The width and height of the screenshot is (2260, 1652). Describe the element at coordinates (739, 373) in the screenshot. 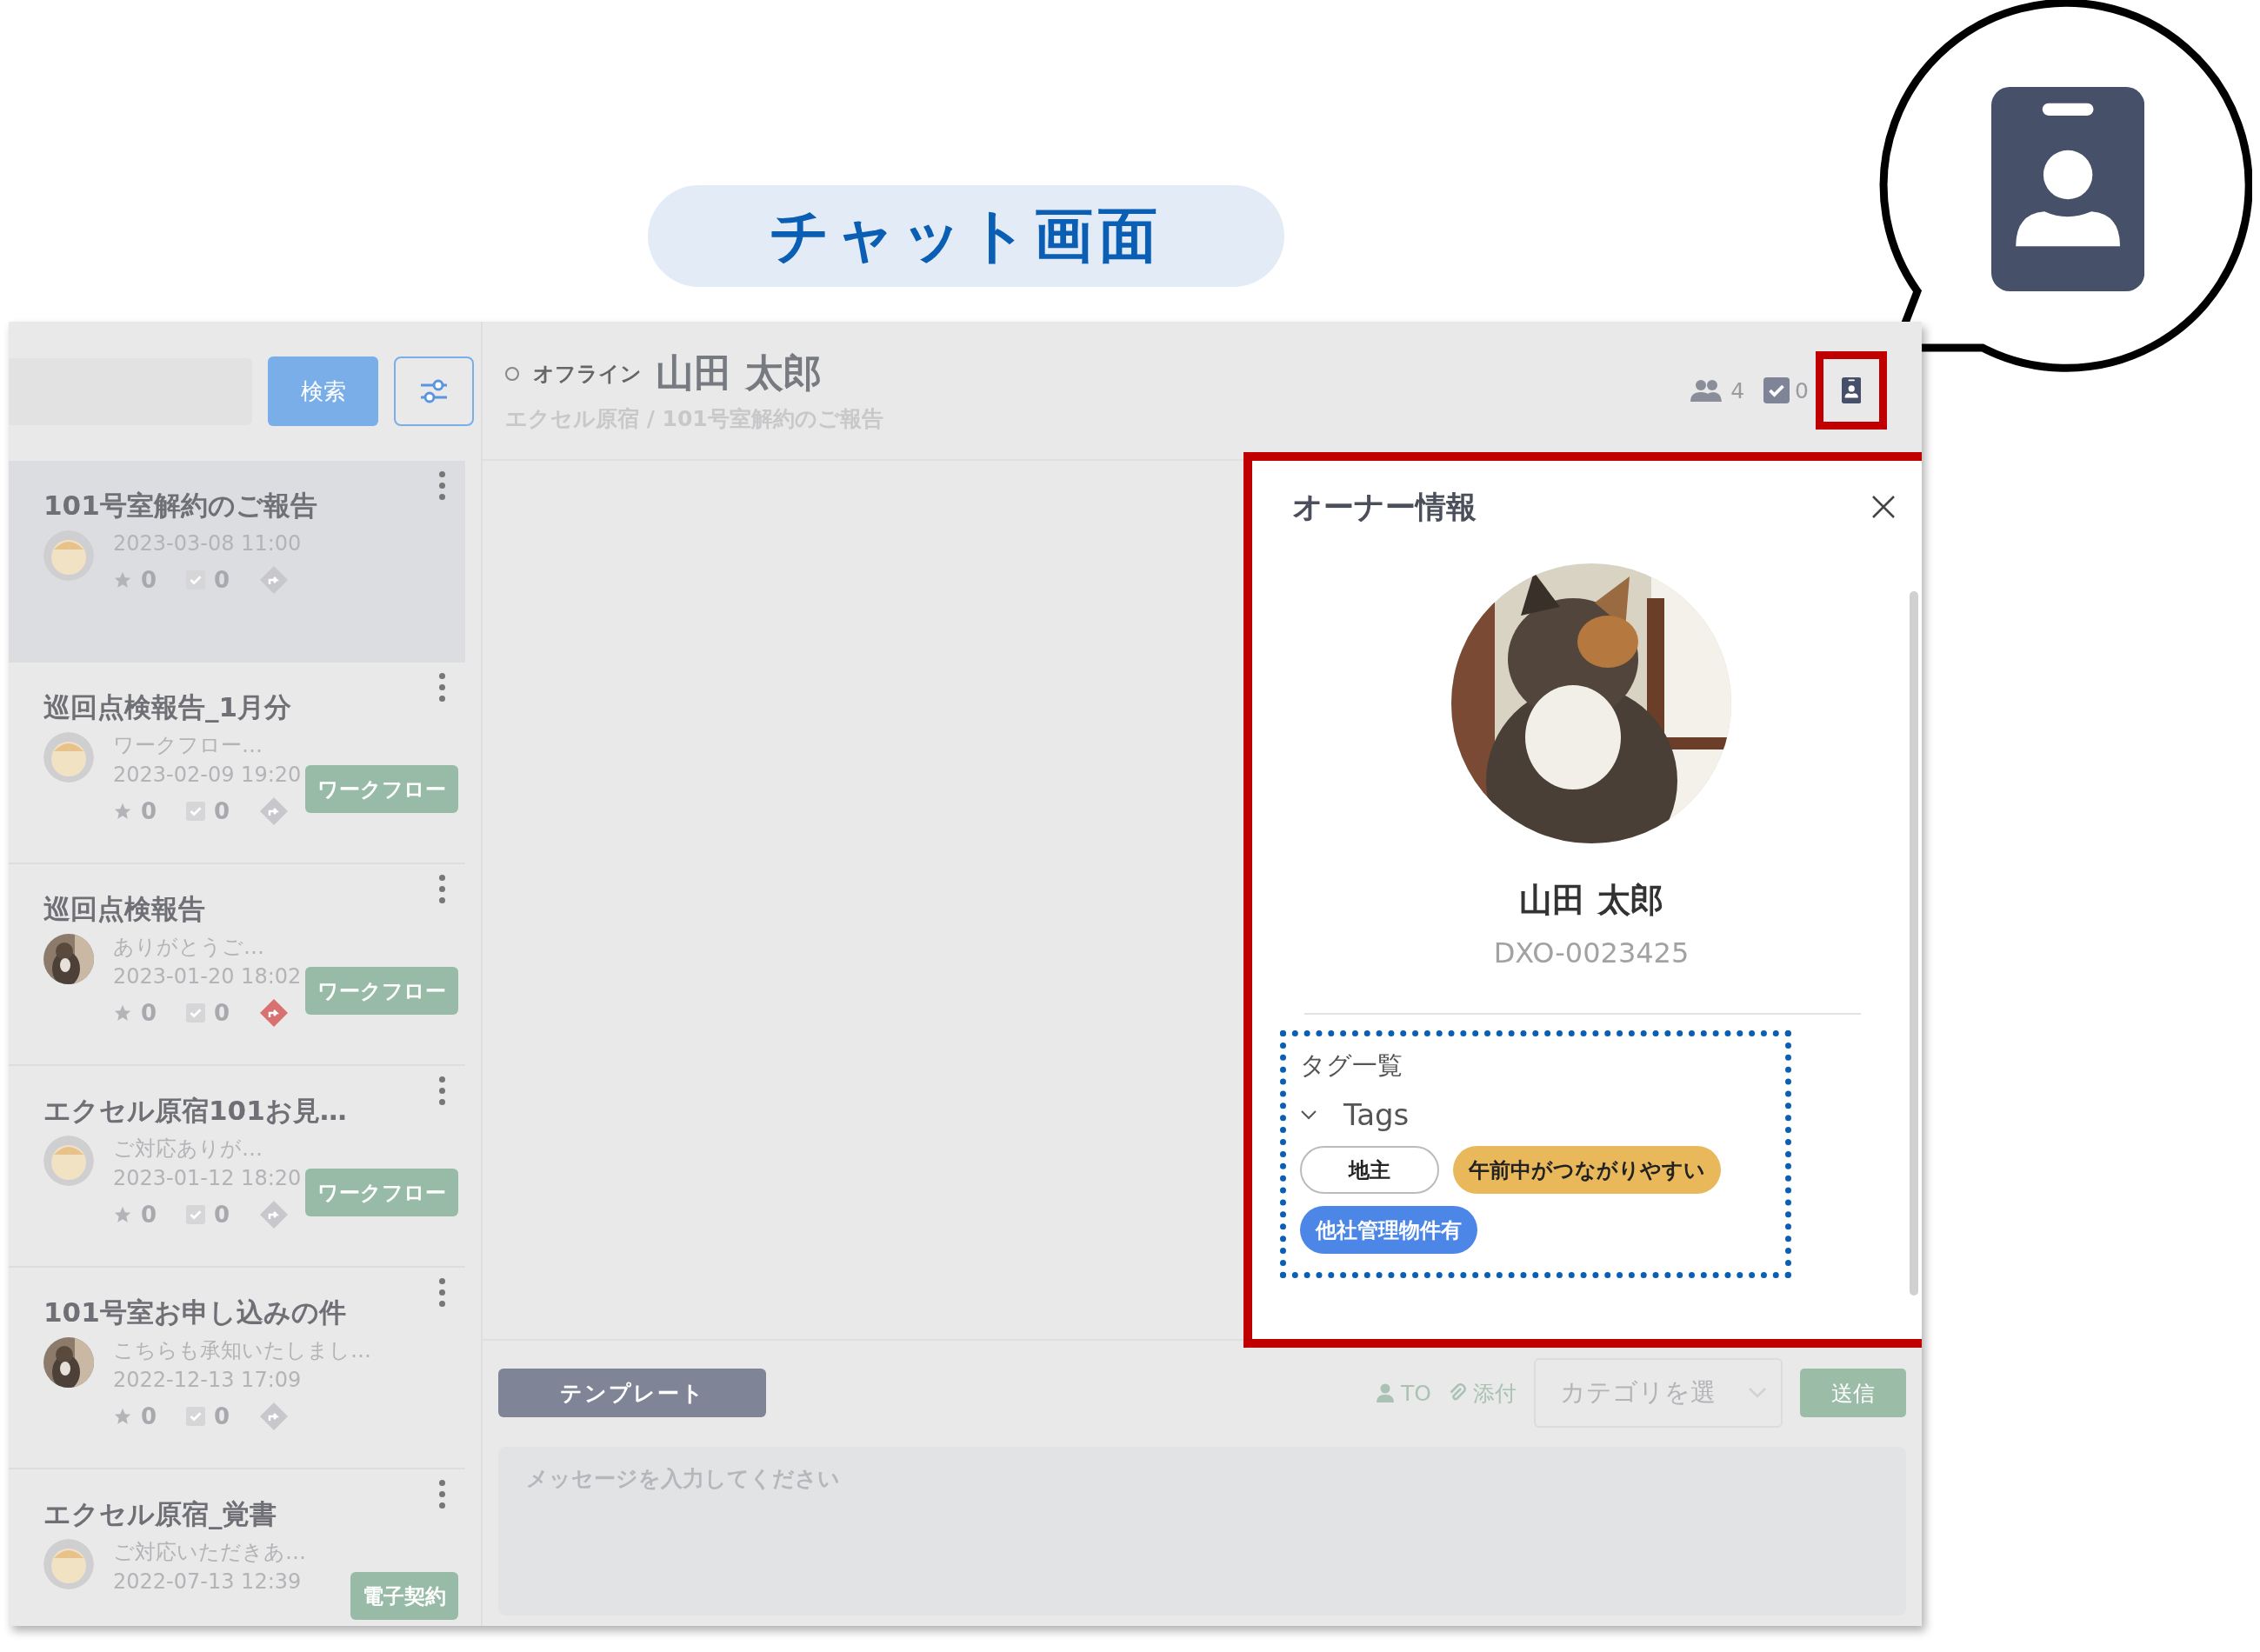

I see `contact-name: 山田 太郎` at that location.